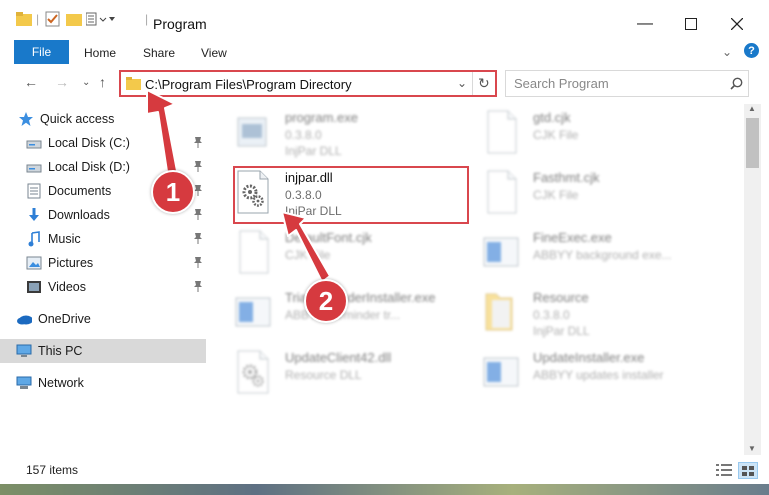  I want to click on arrow-1-icon, so click(162, 134).